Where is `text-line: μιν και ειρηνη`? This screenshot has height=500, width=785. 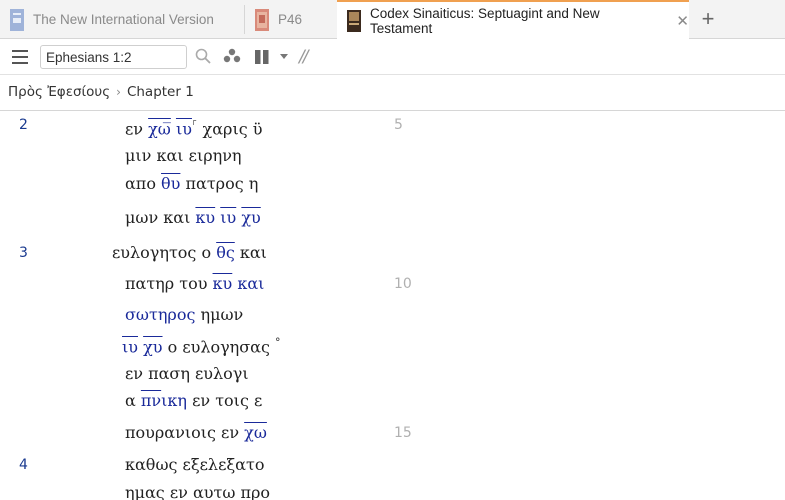 text-line: μιν και ειρηνη is located at coordinates (183, 156).